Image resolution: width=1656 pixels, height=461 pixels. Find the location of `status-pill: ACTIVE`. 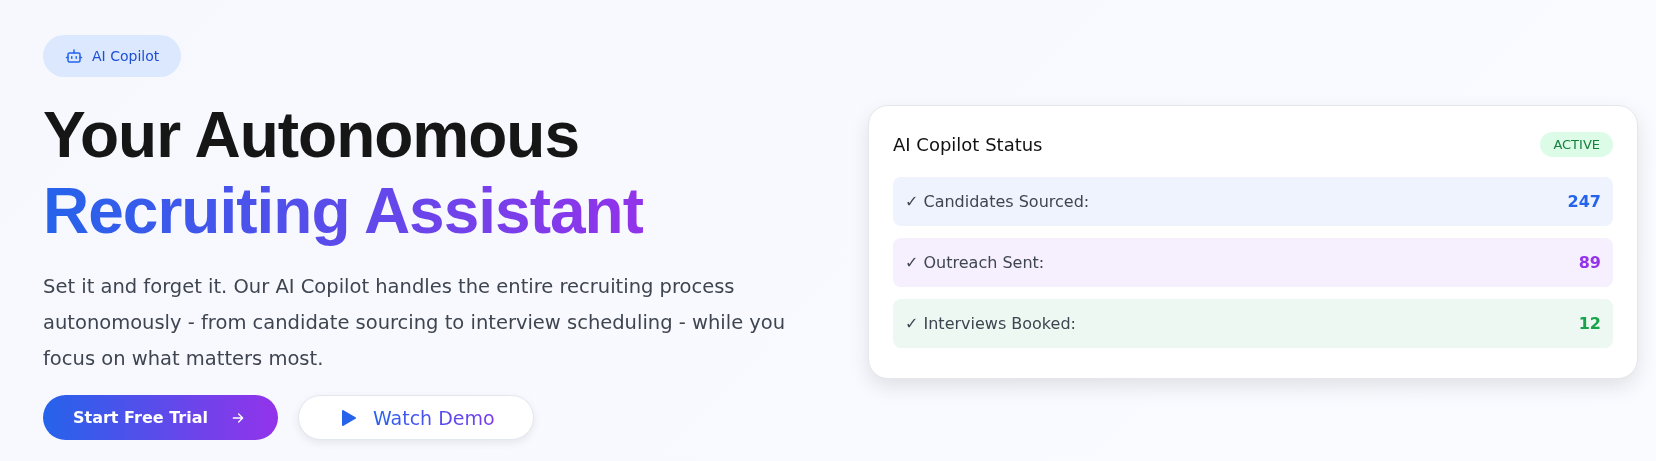

status-pill: ACTIVE is located at coordinates (1576, 144).